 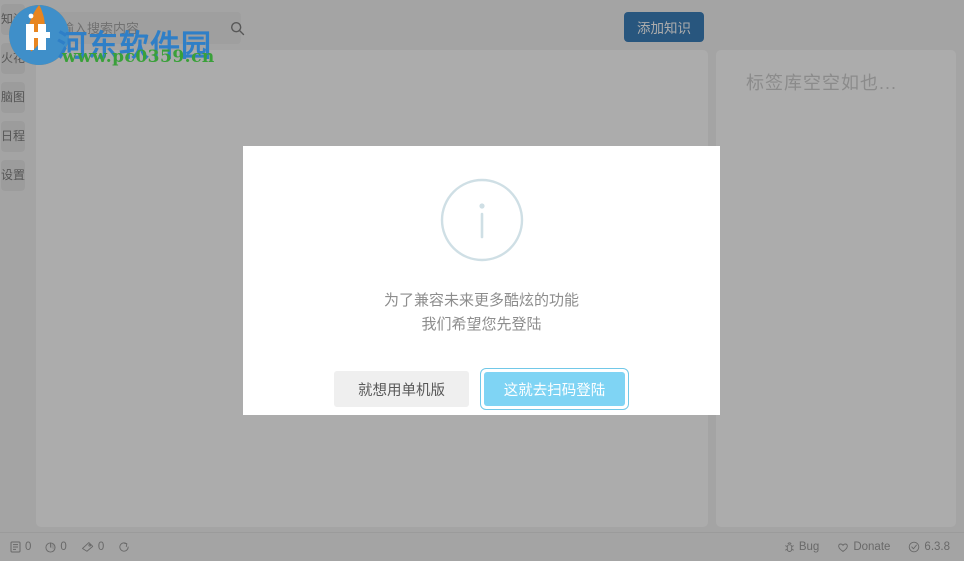 I want to click on dialog-message-line-2: 我们希望您先登陆, so click(x=481, y=324).